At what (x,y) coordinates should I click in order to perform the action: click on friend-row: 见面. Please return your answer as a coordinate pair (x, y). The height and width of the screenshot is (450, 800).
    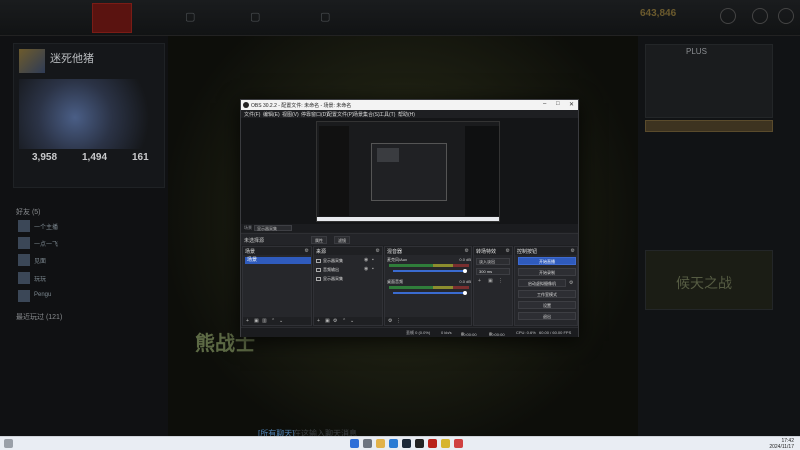
    Looking at the image, I should click on (88, 261).